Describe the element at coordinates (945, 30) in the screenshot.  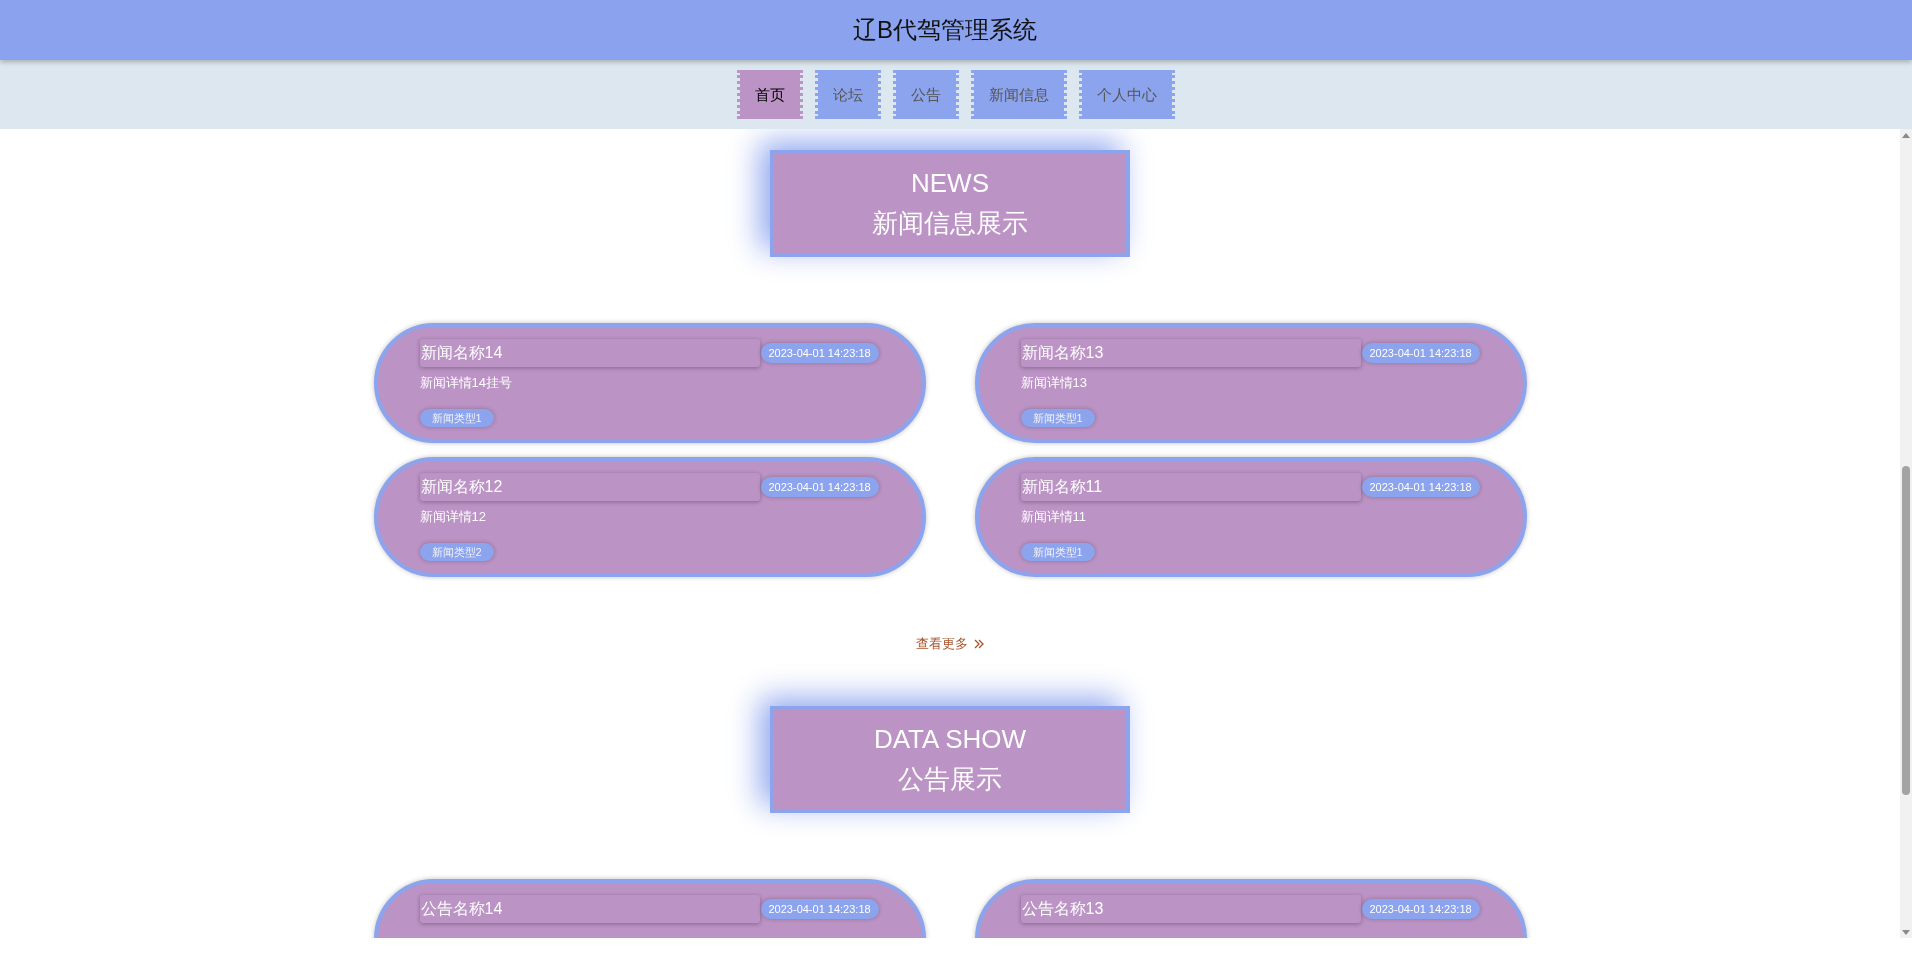
I see `app-title: 辽B代驾管理系统` at that location.